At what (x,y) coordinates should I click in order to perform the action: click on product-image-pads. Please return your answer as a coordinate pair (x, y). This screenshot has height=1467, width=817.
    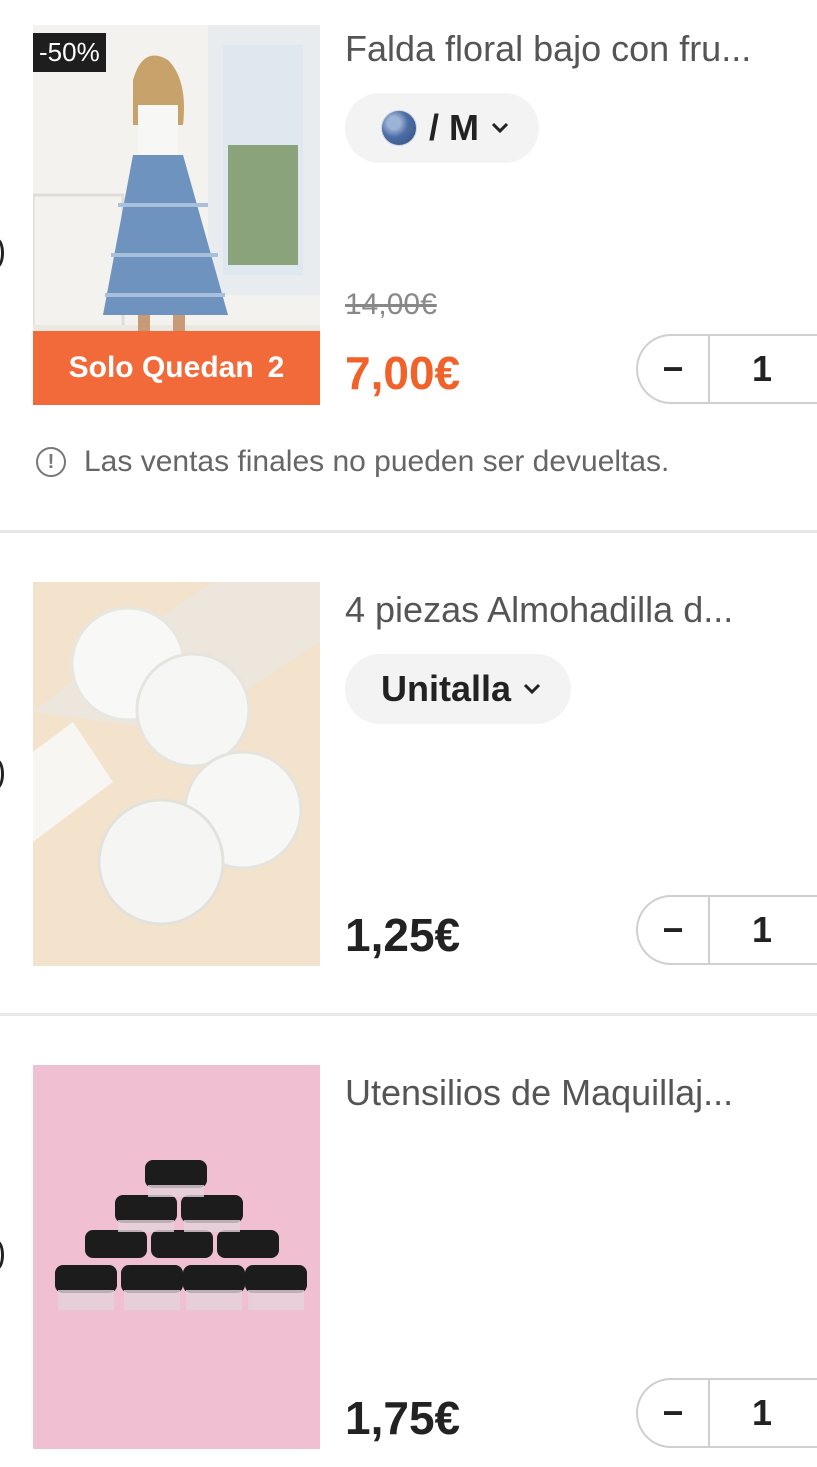
    Looking at the image, I should click on (176, 774).